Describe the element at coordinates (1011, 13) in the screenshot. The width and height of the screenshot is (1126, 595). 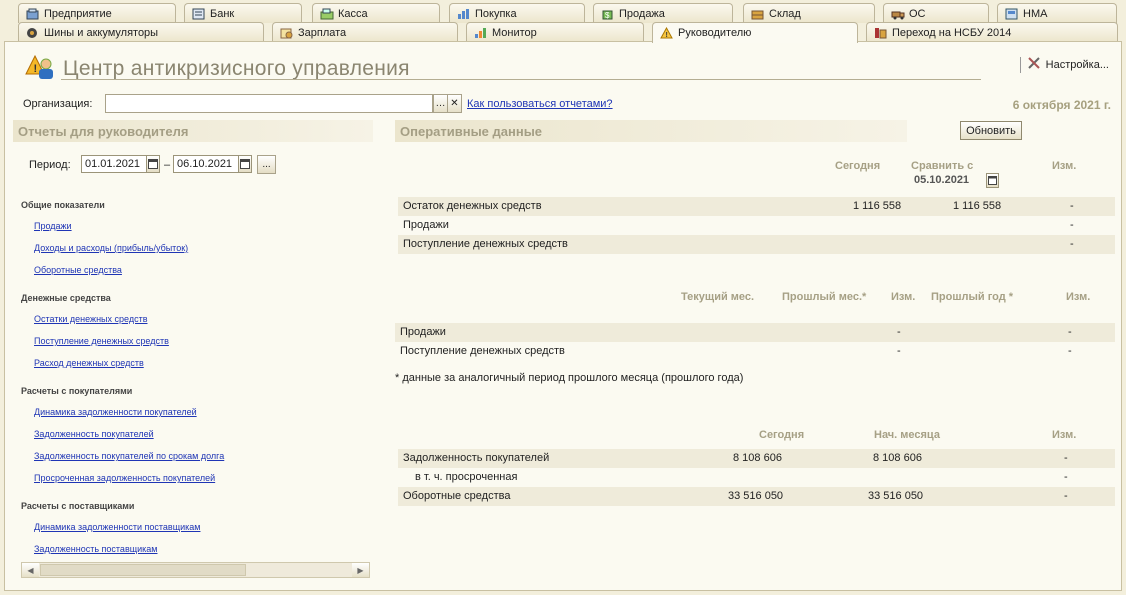
I see `intangibles-icon` at that location.